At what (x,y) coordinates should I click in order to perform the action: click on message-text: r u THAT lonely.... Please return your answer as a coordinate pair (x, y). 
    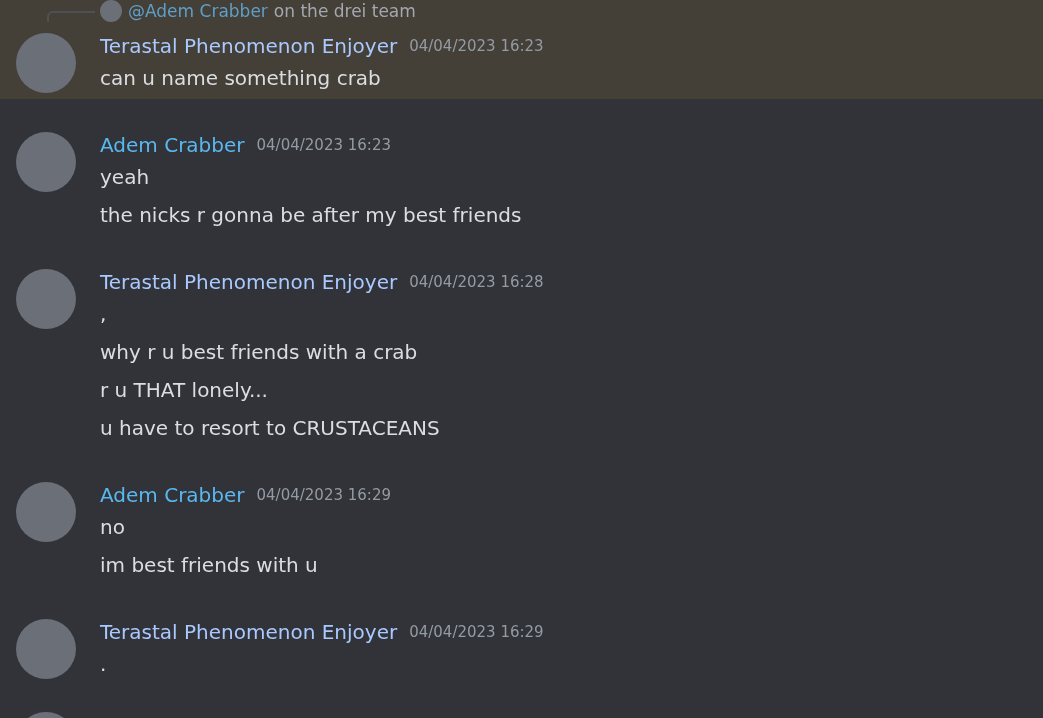
    Looking at the image, I should click on (184, 390).